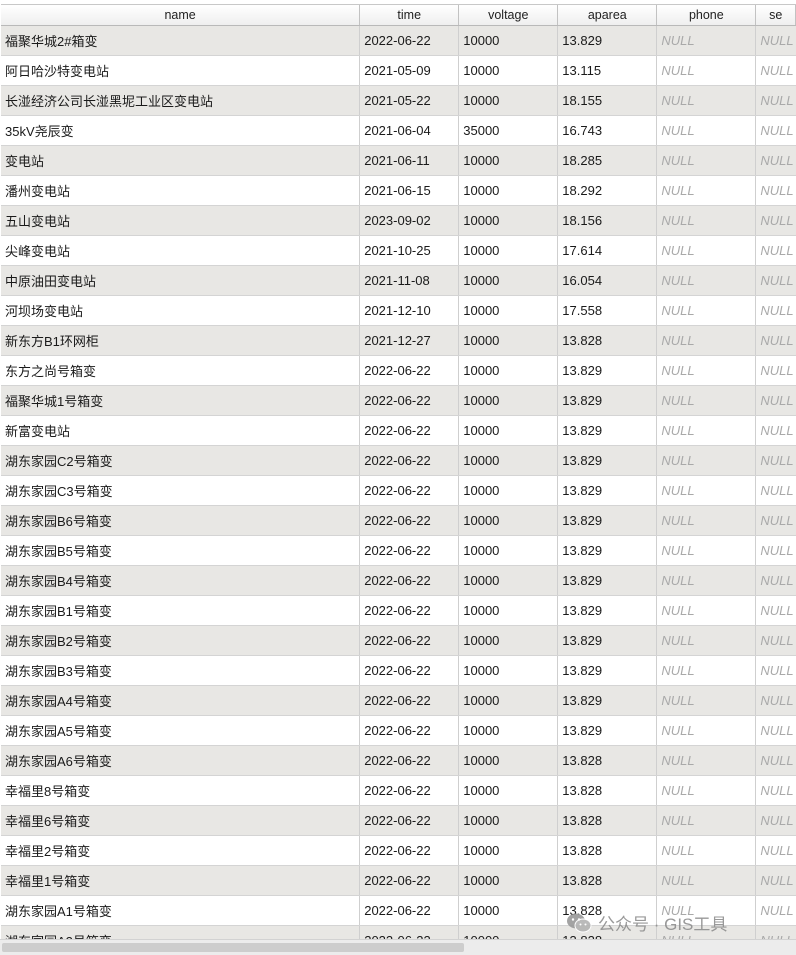 The height and width of the screenshot is (955, 796). I want to click on cell-aparea: 16.054, so click(608, 280).